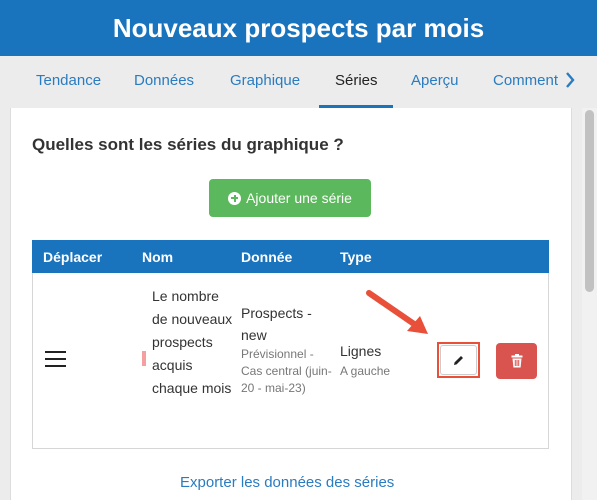 The height and width of the screenshot is (500, 597). What do you see at coordinates (267, 257) in the screenshot?
I see `column-header-data: Donnée` at bounding box center [267, 257].